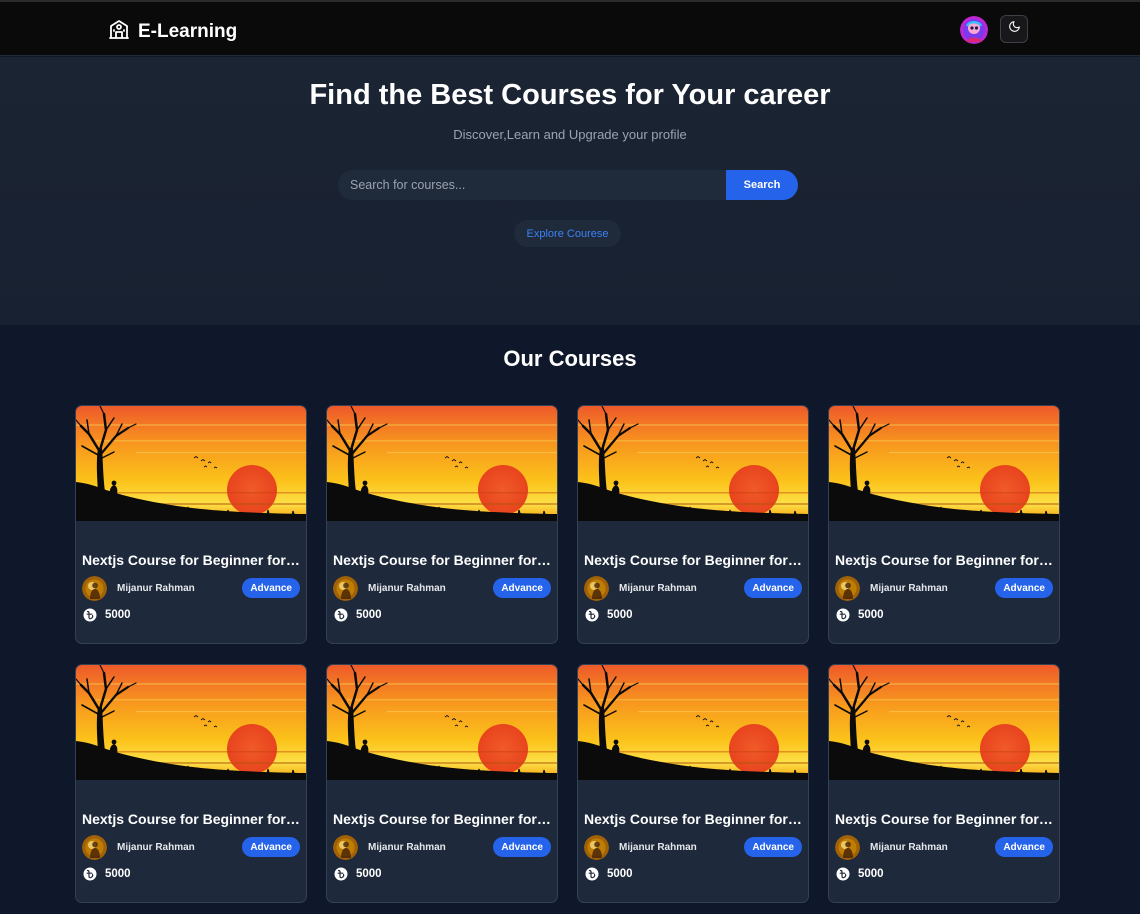 This screenshot has width=1140, height=914. What do you see at coordinates (570, 358) in the screenshot?
I see `courses-section-title: Our Courses` at bounding box center [570, 358].